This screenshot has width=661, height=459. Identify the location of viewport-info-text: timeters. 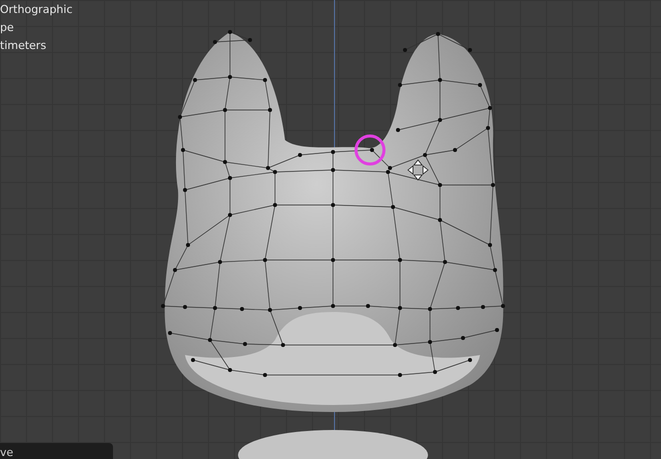
(24, 46).